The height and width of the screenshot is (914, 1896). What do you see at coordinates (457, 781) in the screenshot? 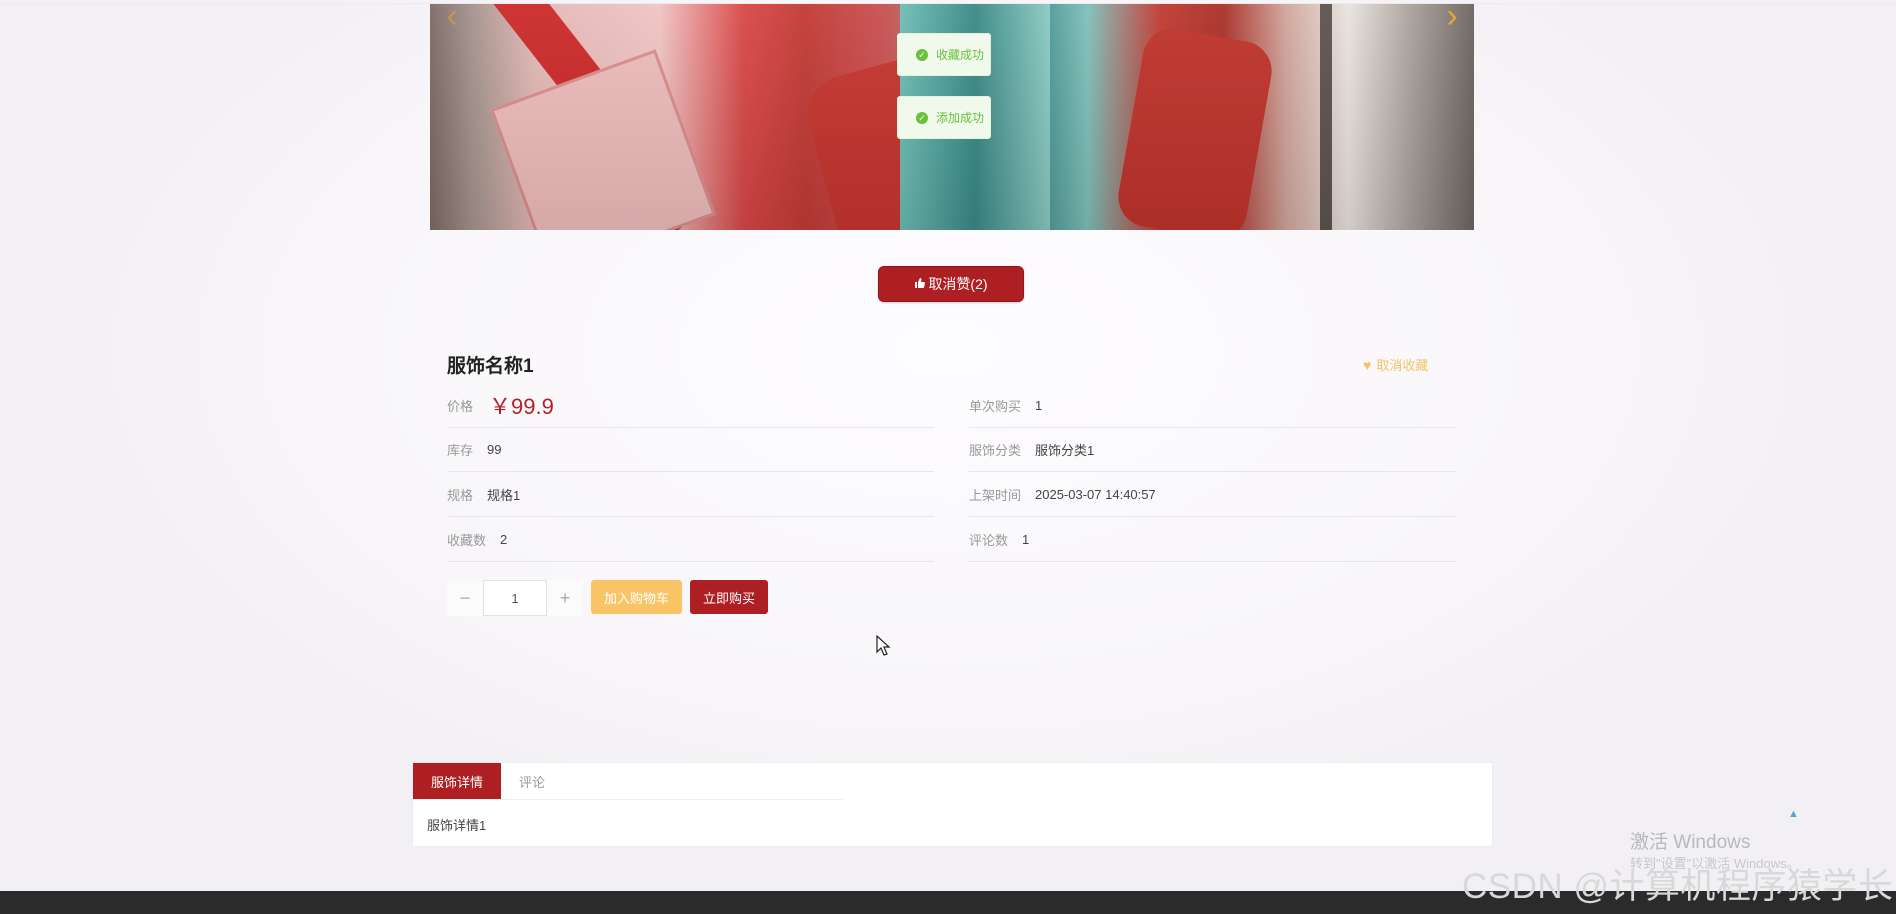
I see `tab-clothing-details: 服饰详情` at bounding box center [457, 781].